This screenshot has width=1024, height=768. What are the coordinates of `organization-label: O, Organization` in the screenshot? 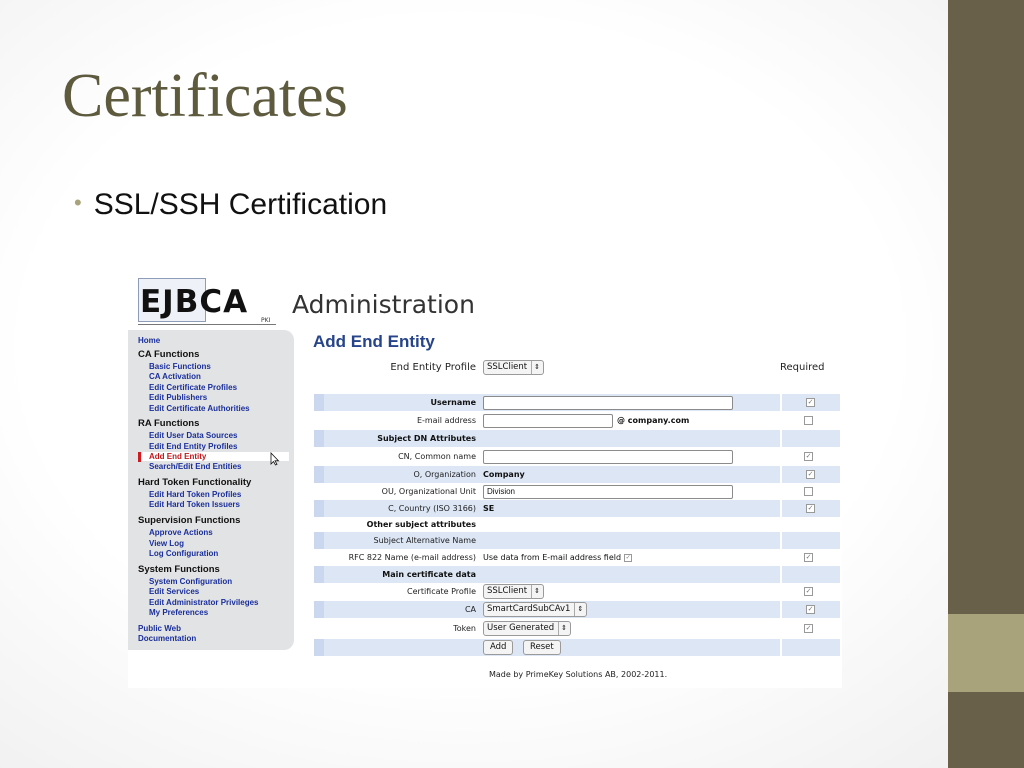 It's located at (444, 474).